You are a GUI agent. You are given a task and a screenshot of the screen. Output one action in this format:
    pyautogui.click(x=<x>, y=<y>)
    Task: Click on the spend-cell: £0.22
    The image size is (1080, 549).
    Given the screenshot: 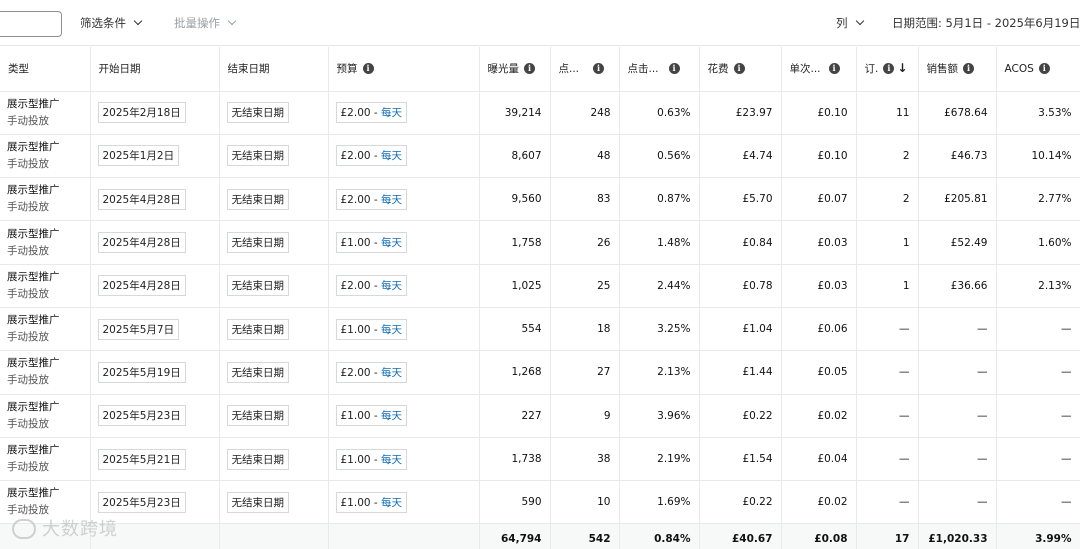 What is the action you would take?
    pyautogui.click(x=740, y=416)
    